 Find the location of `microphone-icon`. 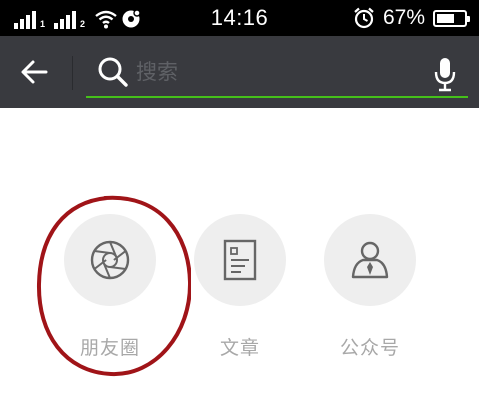

microphone-icon is located at coordinates (445, 74).